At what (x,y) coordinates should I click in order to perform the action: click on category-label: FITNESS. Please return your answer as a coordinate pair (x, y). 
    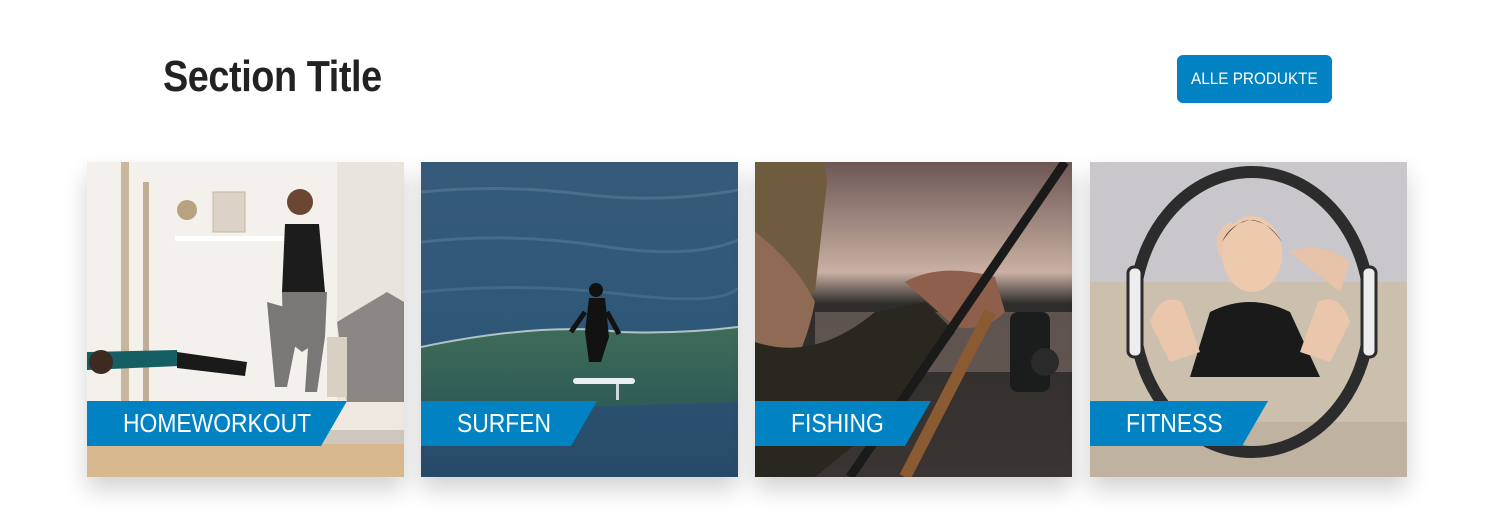
    Looking at the image, I should click on (1174, 423).